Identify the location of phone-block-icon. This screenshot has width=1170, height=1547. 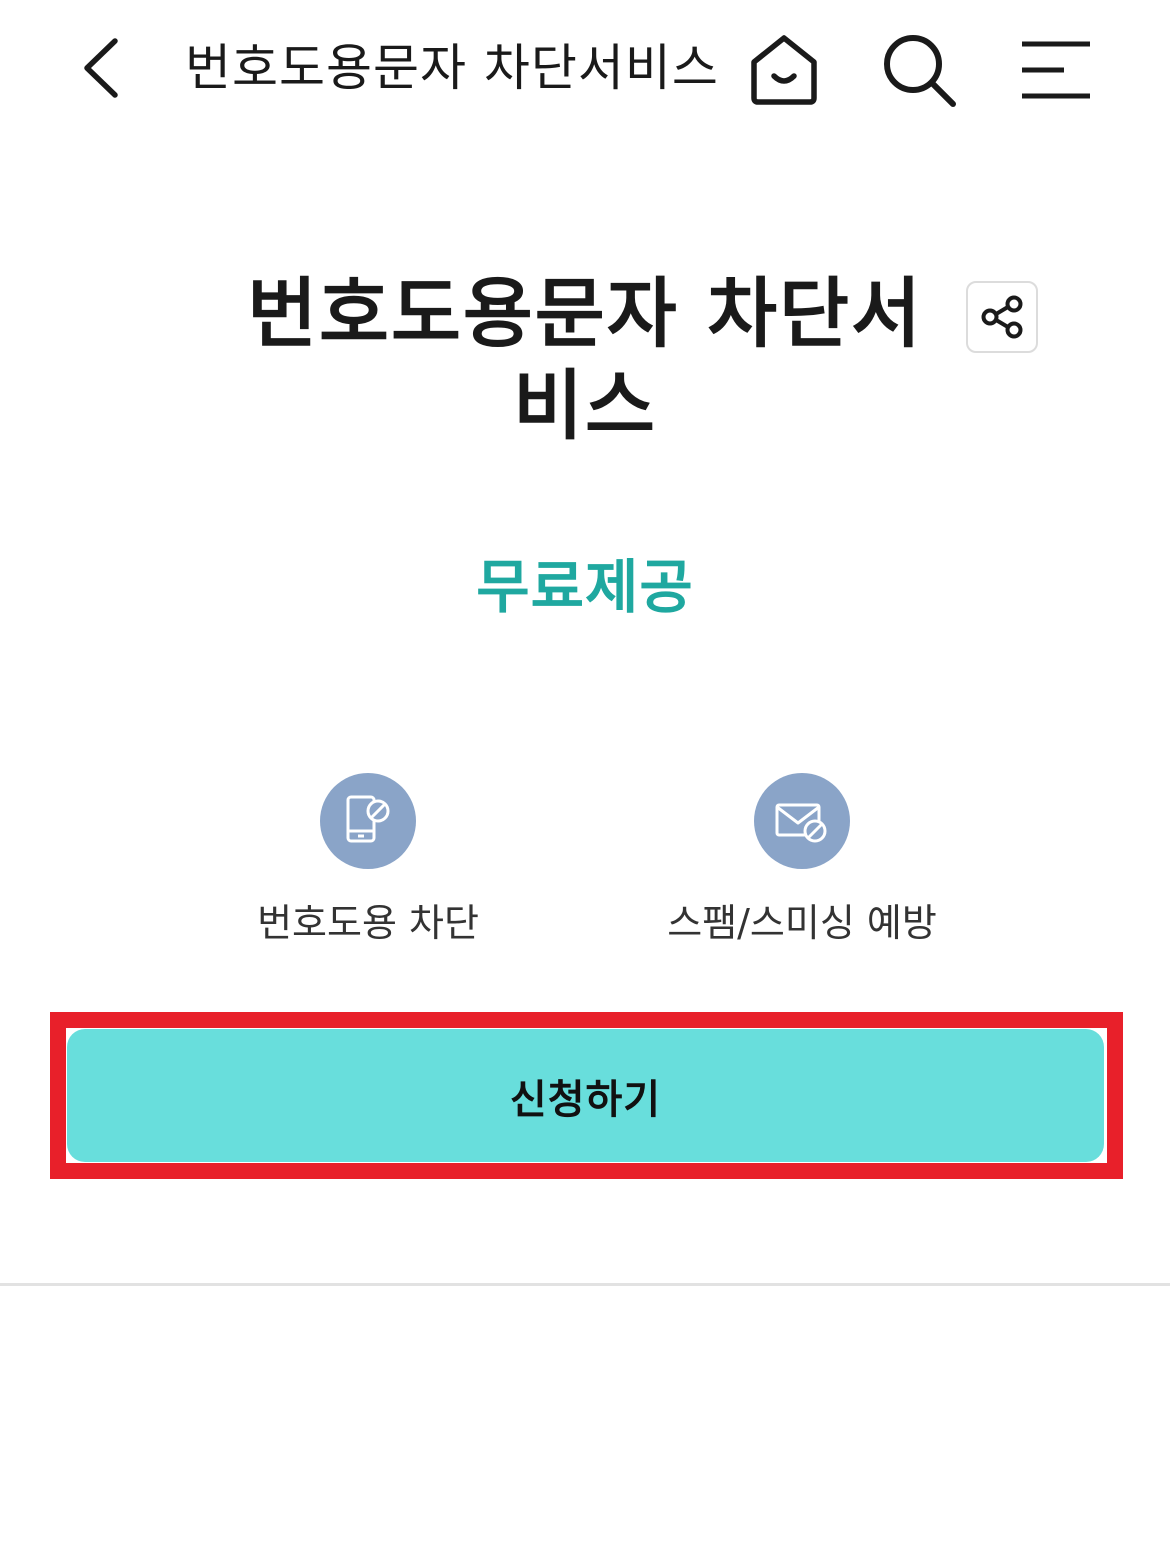
(368, 819).